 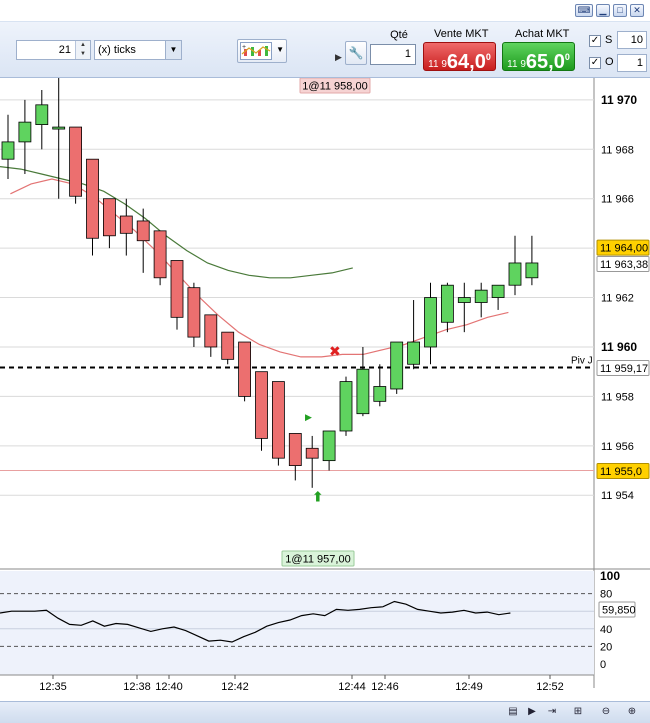 What do you see at coordinates (603, 665) in the screenshot?
I see `oscillator-axis-tick: 0` at bounding box center [603, 665].